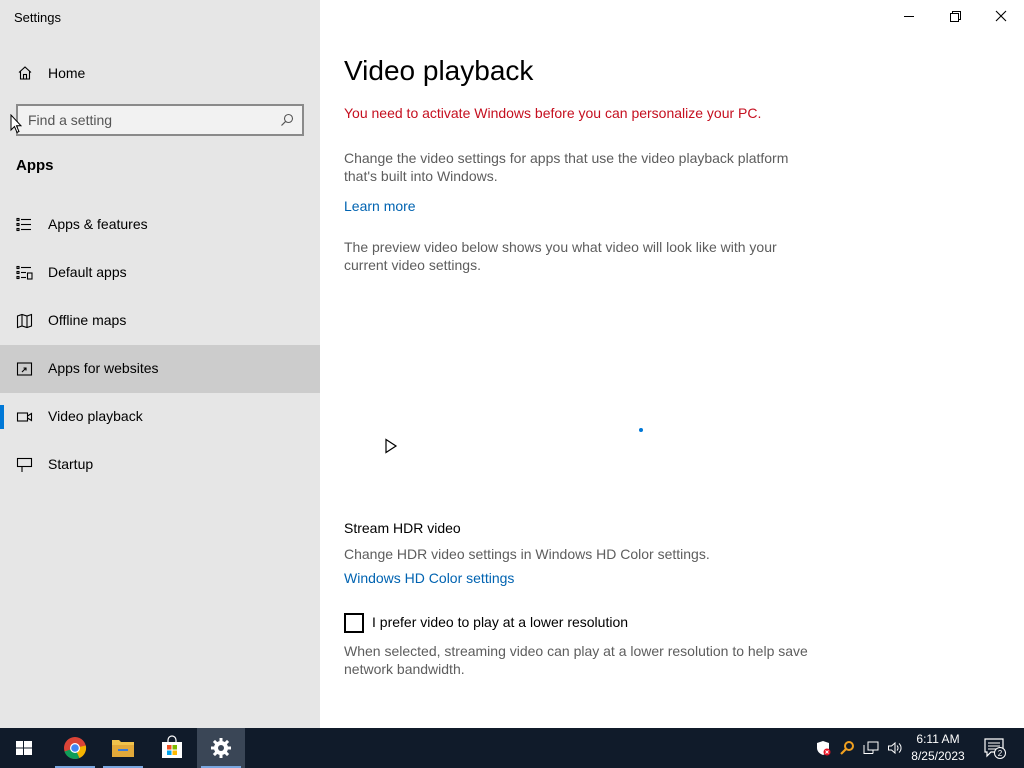 The image size is (1024, 768). What do you see at coordinates (24, 272) in the screenshot?
I see `default-apps-icon` at bounding box center [24, 272].